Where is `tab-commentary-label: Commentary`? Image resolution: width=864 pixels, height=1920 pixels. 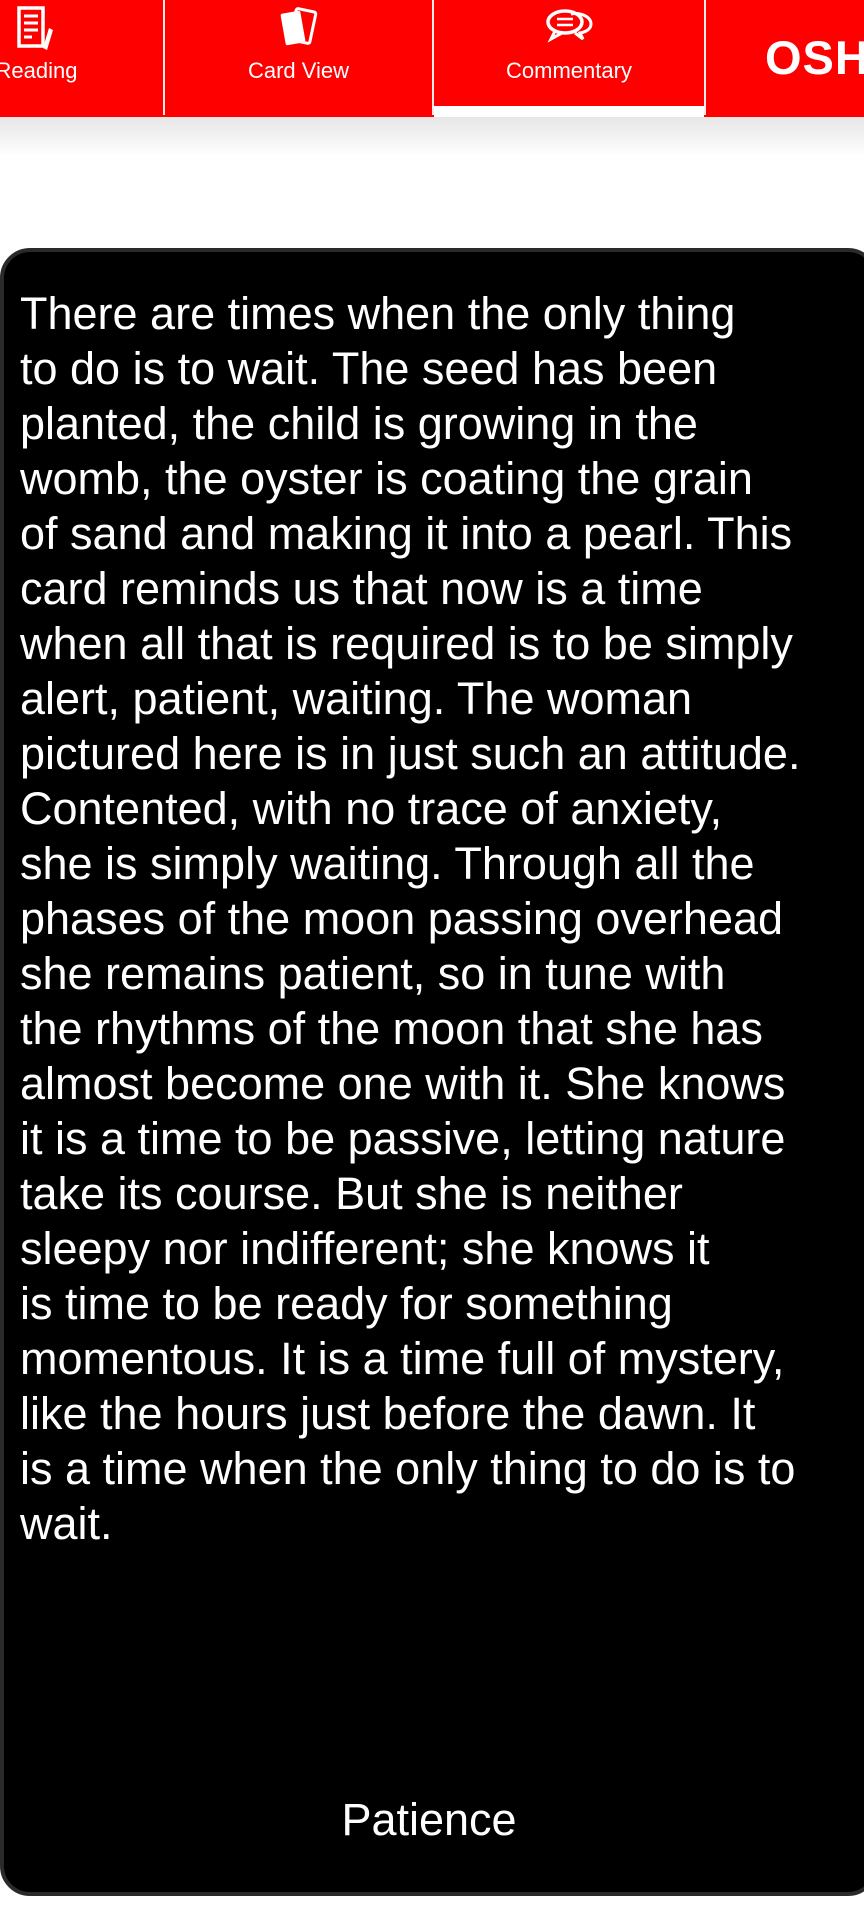 tab-commentary-label: Commentary is located at coordinates (569, 70).